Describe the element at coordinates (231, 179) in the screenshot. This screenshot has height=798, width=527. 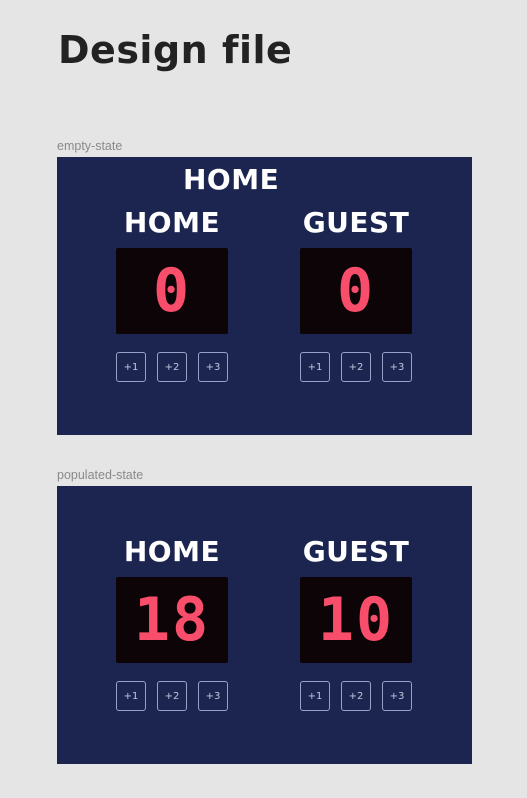
I see `stray-home-heading: HOME` at that location.